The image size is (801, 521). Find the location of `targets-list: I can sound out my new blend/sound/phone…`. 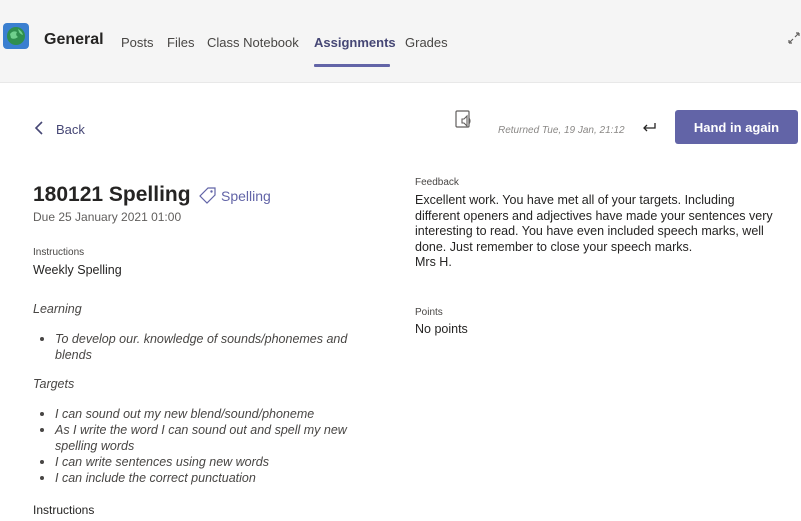

targets-list: I can sound out my new blend/sound/phone… is located at coordinates (218, 446).